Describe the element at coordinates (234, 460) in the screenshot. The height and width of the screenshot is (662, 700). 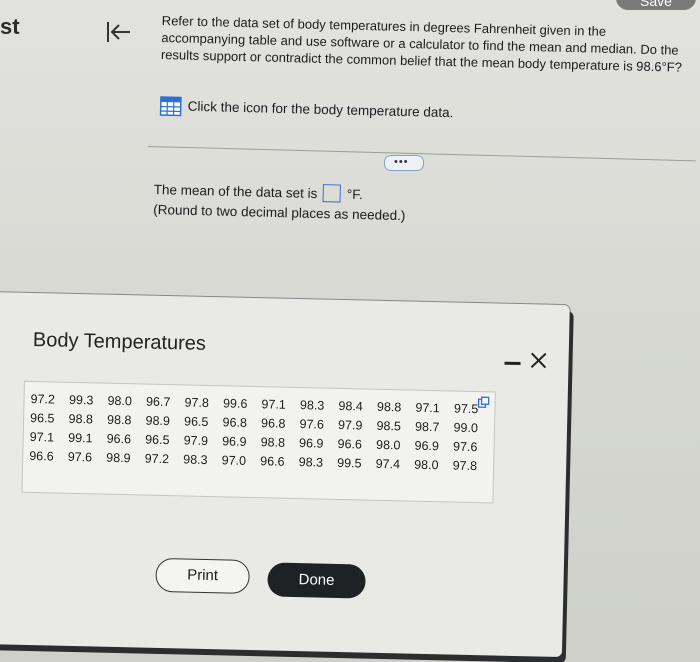
I see `table-cell: 97.0` at that location.